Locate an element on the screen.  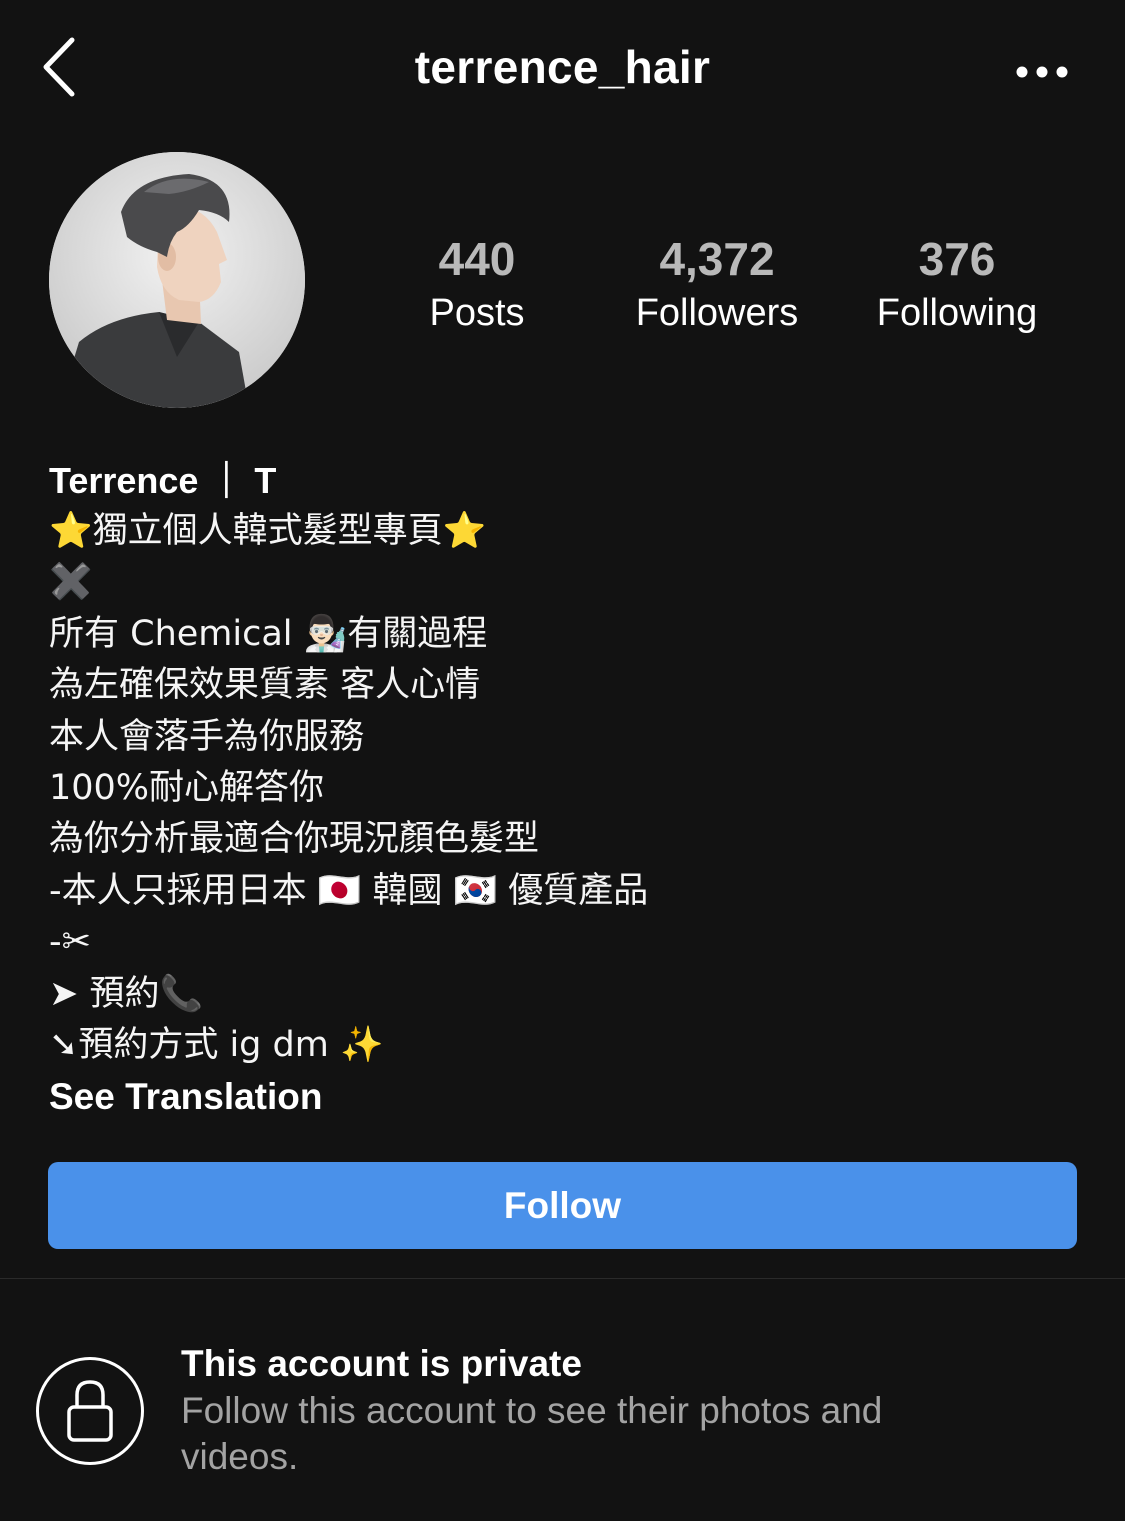
followers-stat: 4,372 Followers is located at coordinates (717, 283).